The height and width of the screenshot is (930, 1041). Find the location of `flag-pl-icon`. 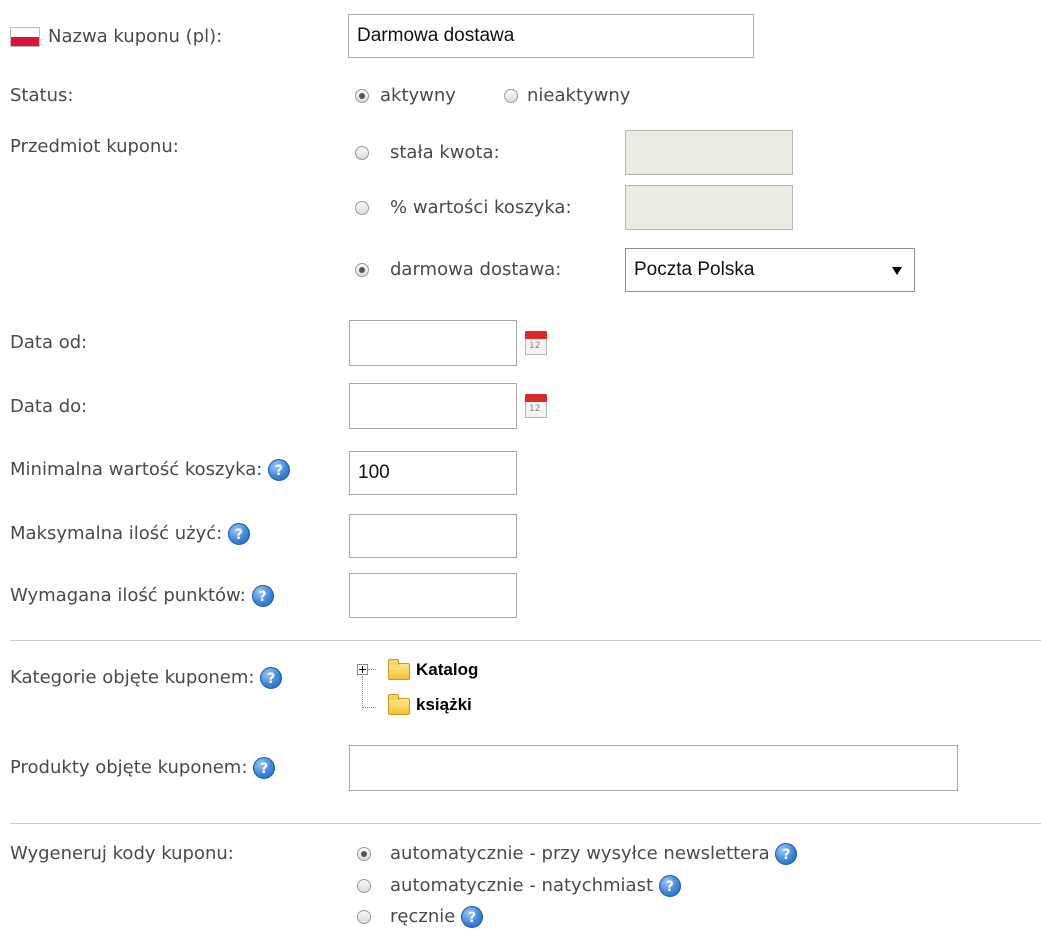

flag-pl-icon is located at coordinates (25, 37).